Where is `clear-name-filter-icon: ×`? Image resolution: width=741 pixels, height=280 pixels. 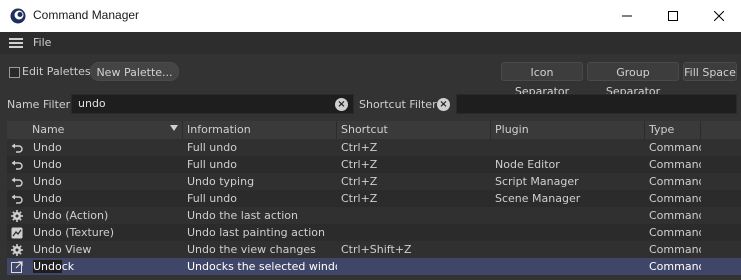
clear-name-filter-icon: × is located at coordinates (341, 104).